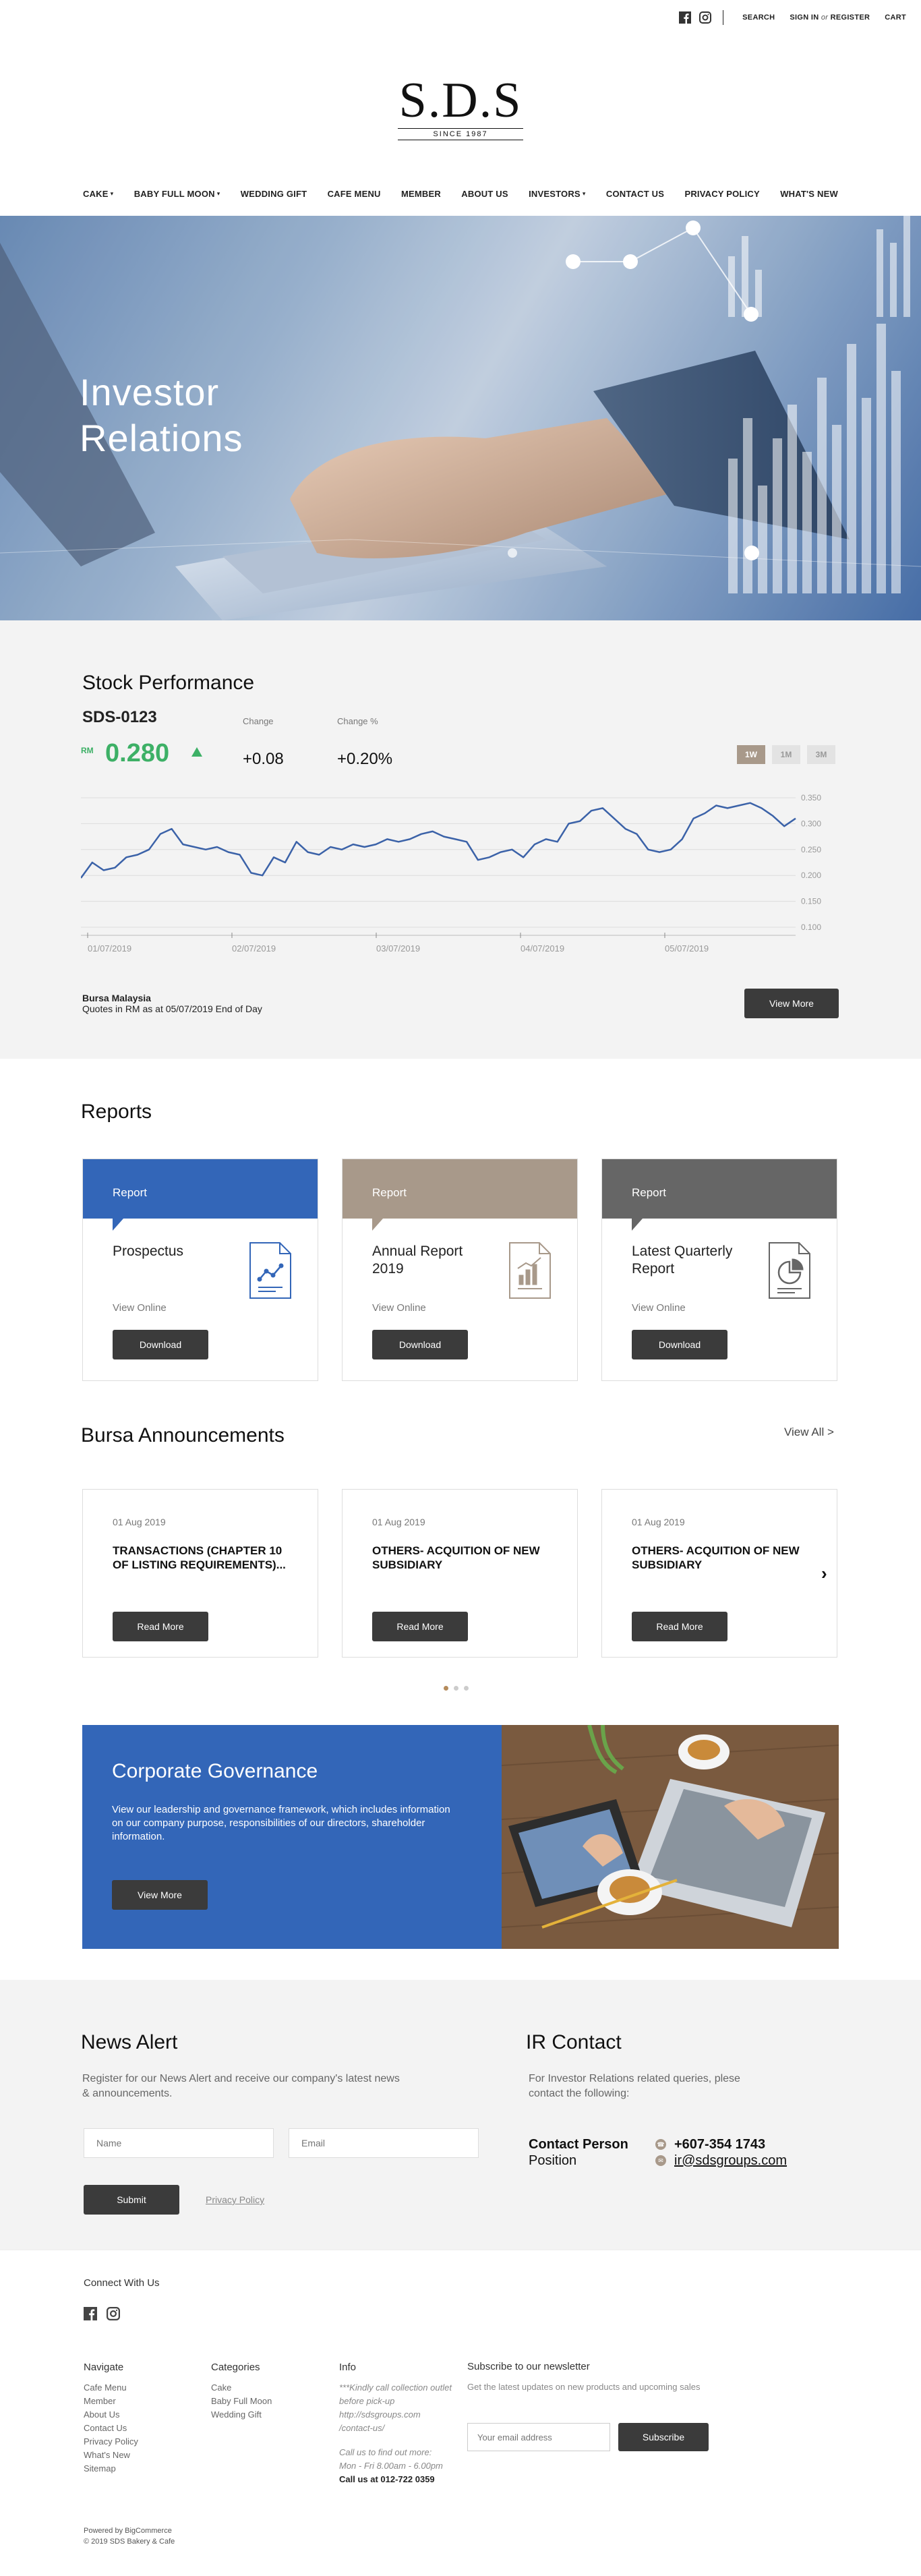 The height and width of the screenshot is (2576, 921). Describe the element at coordinates (719, 2144) in the screenshot. I see `phone-number: +607-354 1743` at that location.